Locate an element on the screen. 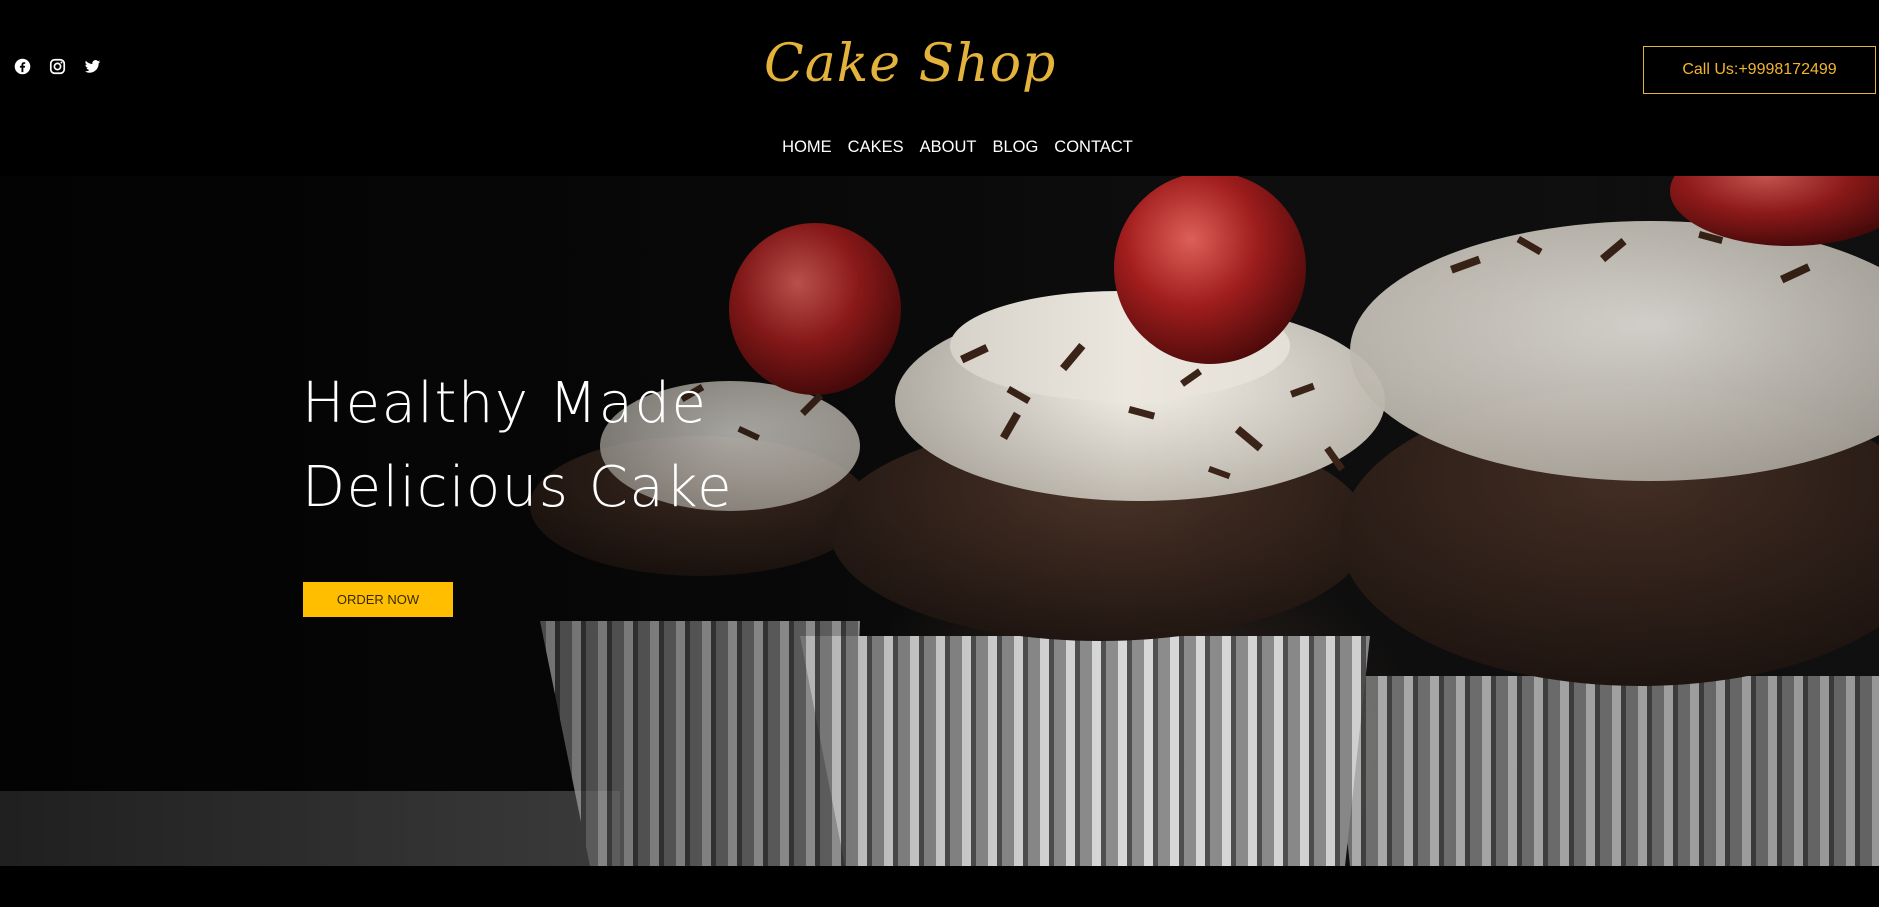  instagram-icon is located at coordinates (57, 66).